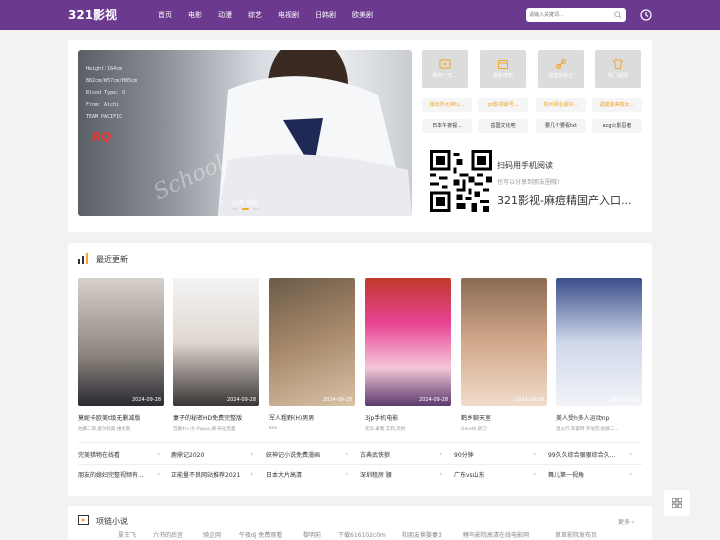 The image size is (720, 540). I want to click on site-logo: 321影视, so click(92, 14).